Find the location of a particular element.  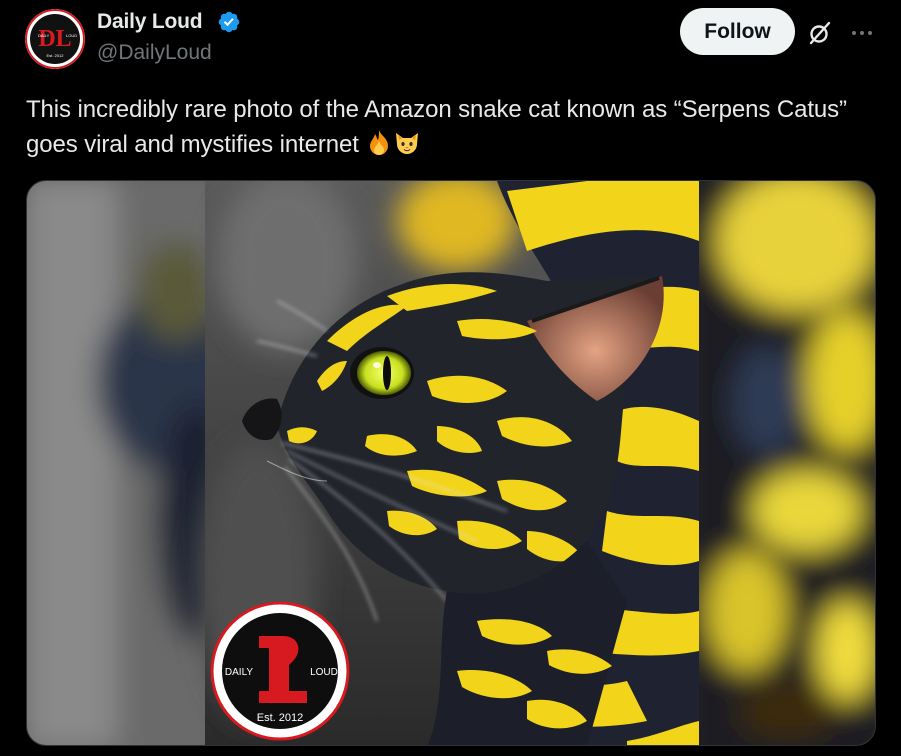

follow-button: Follow is located at coordinates (737, 31).